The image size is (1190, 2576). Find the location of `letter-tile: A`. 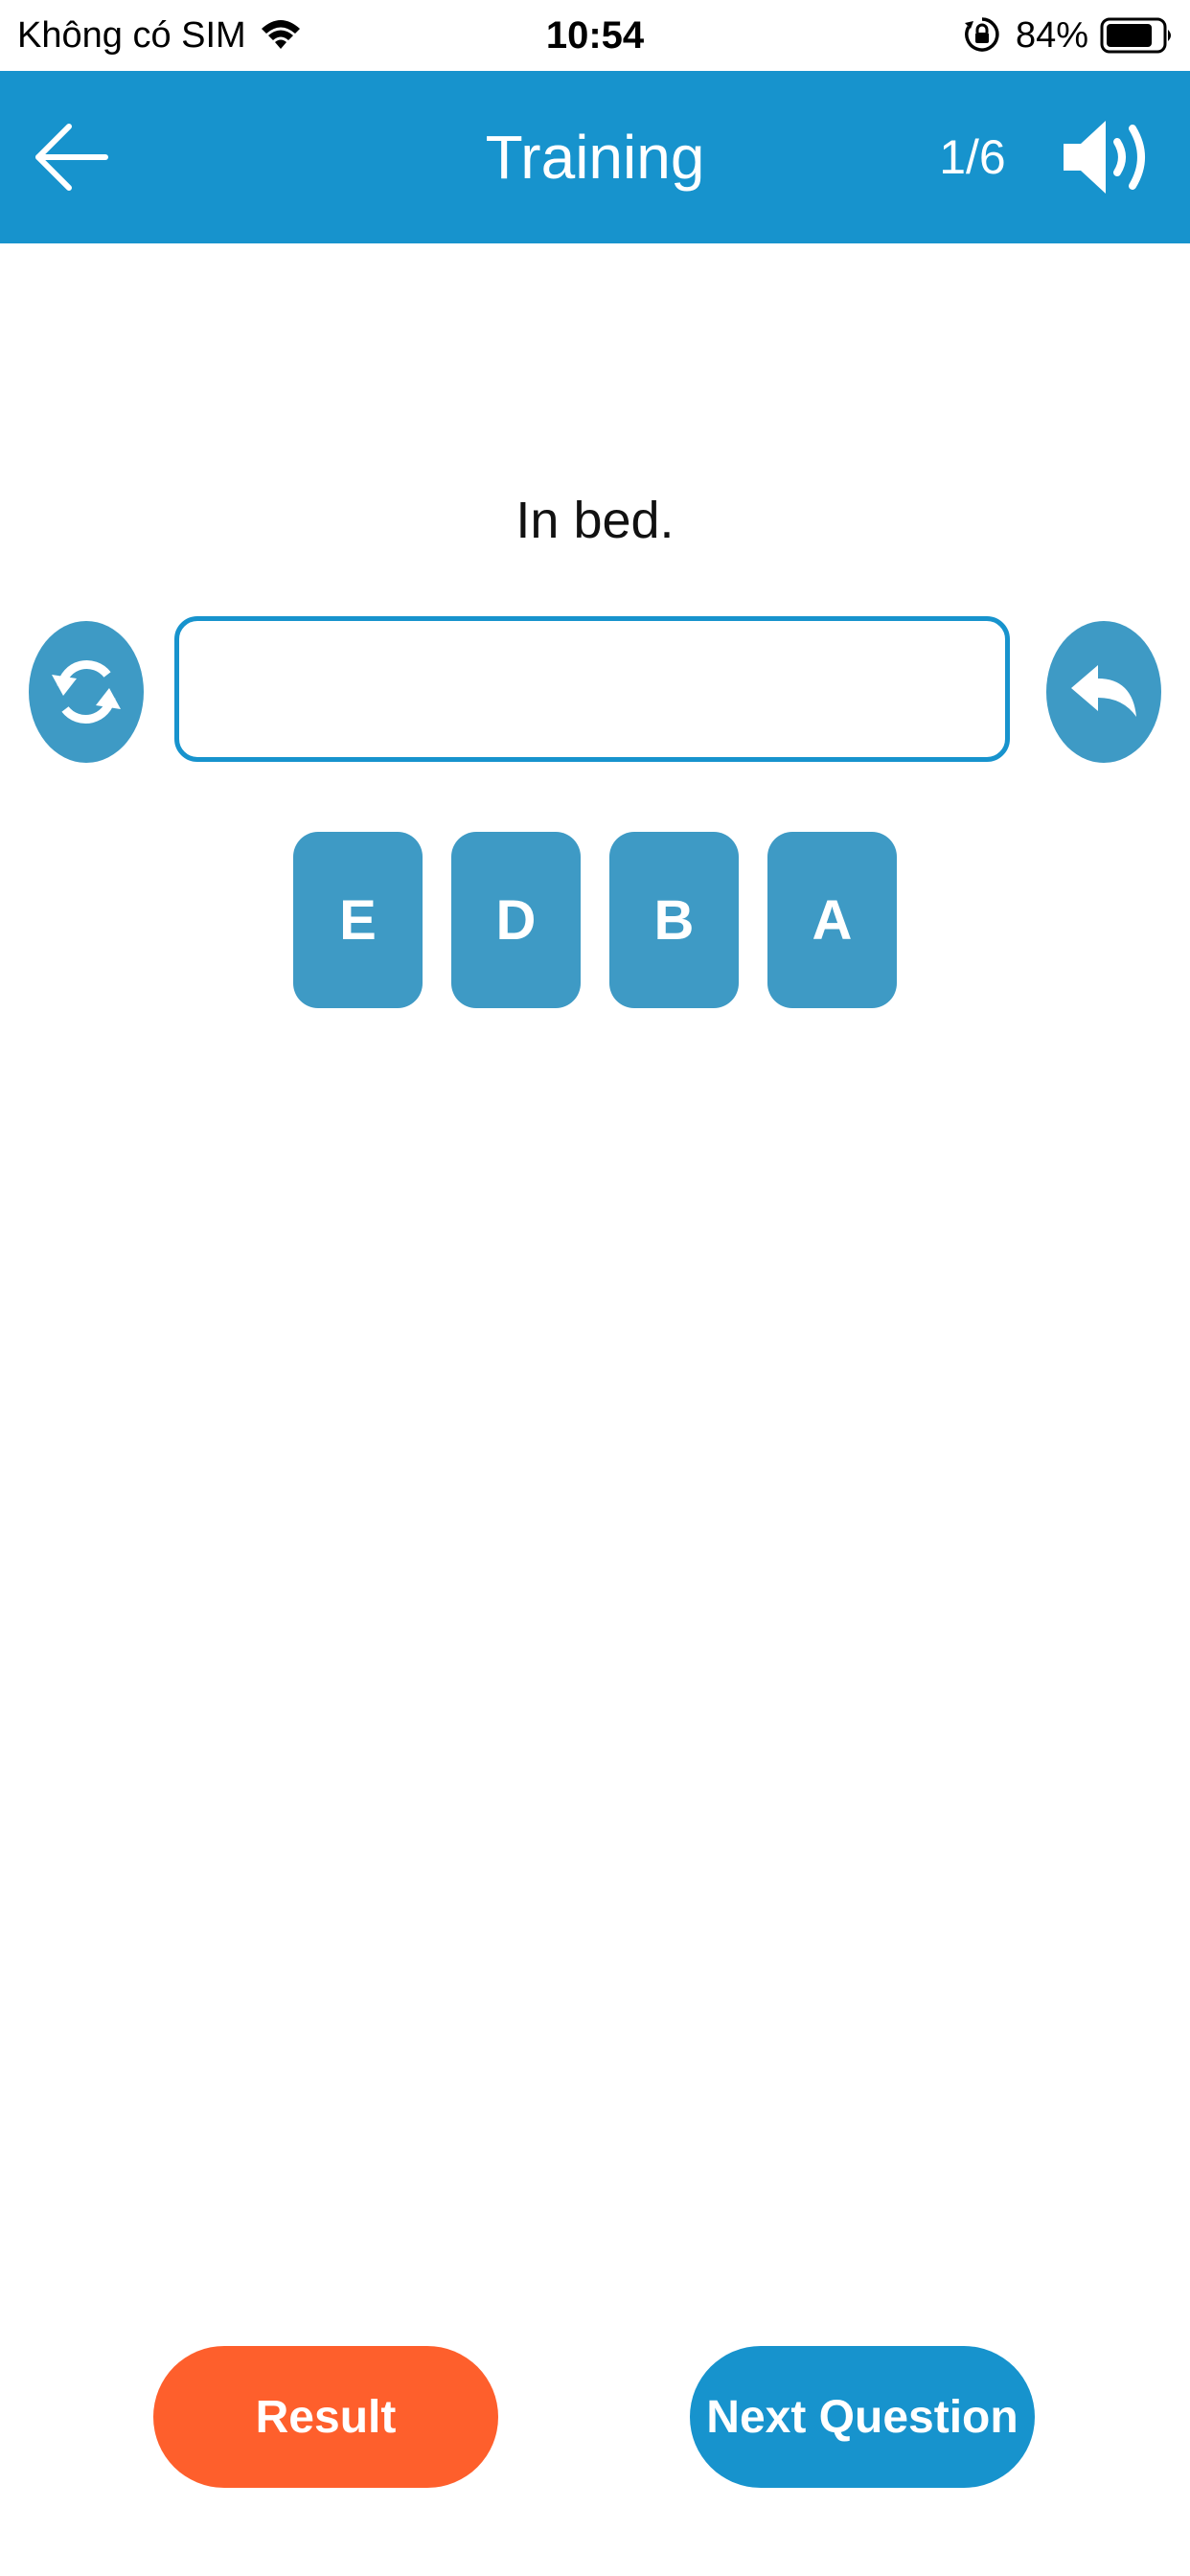

letter-tile: A is located at coordinates (832, 920).